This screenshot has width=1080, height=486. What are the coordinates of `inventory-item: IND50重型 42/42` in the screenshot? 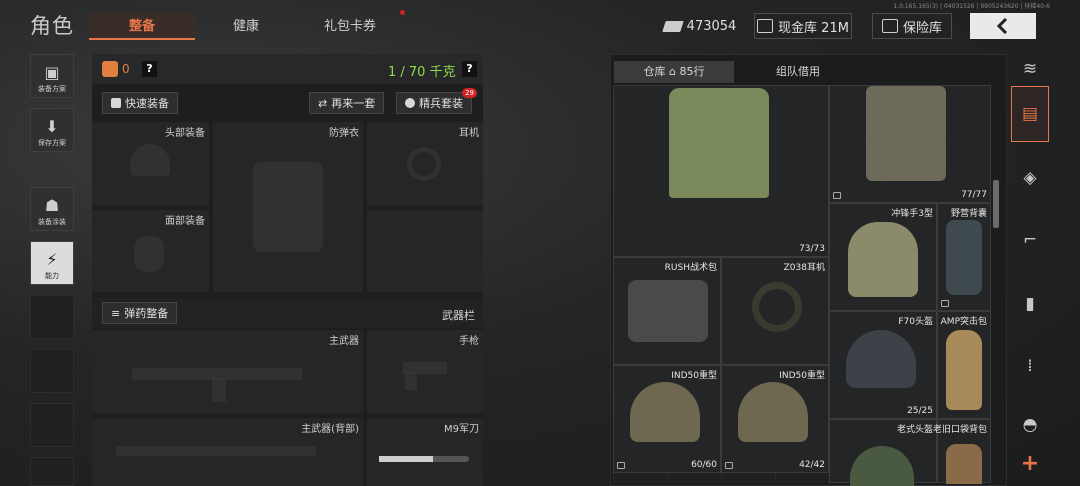 It's located at (775, 419).